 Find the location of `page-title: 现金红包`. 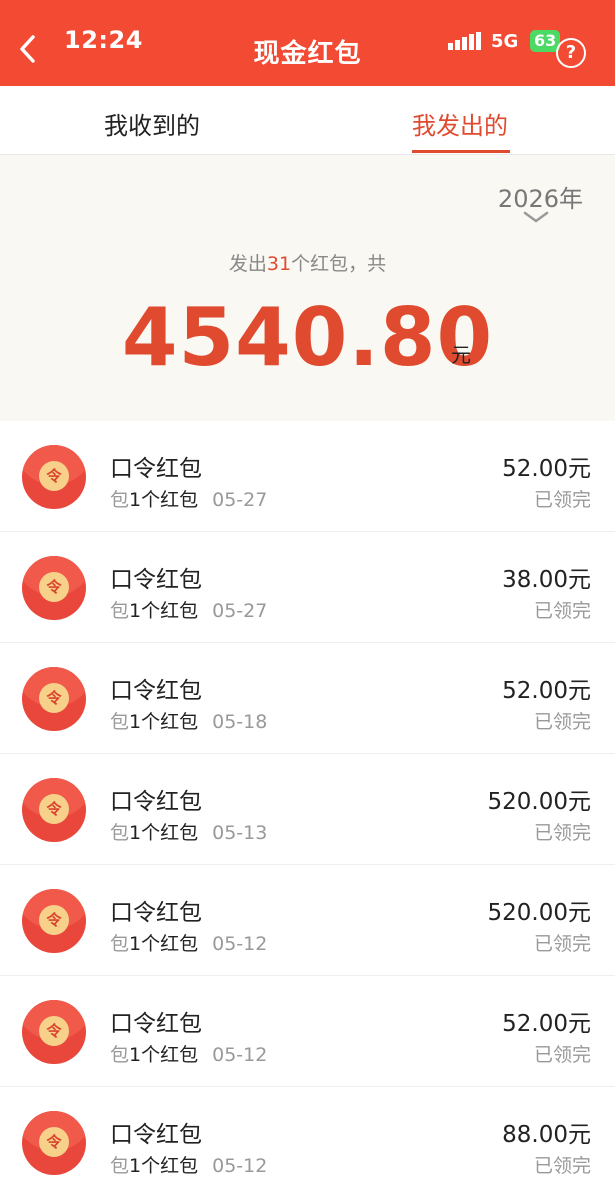

page-title: 现金红包 is located at coordinates (307, 54).